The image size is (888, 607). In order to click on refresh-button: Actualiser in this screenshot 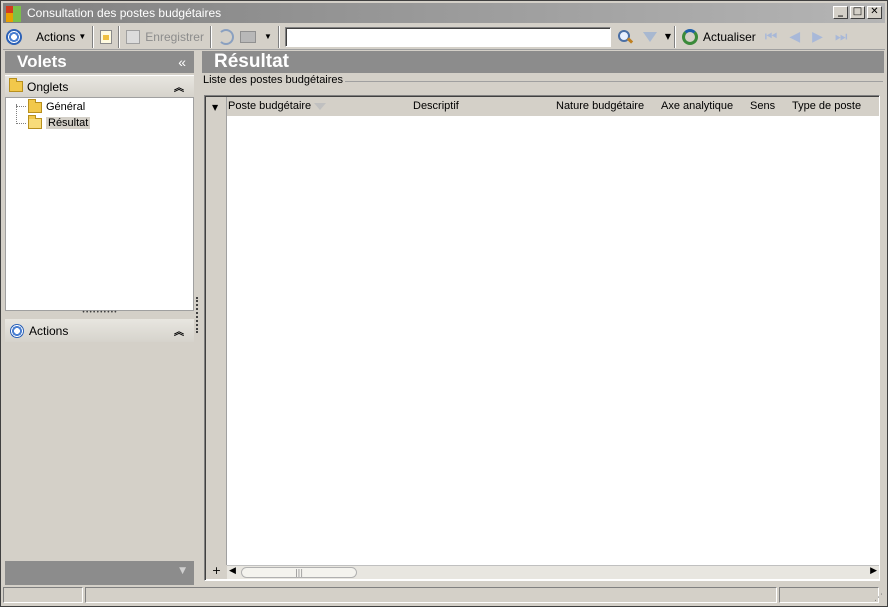, I will do `click(719, 37)`.